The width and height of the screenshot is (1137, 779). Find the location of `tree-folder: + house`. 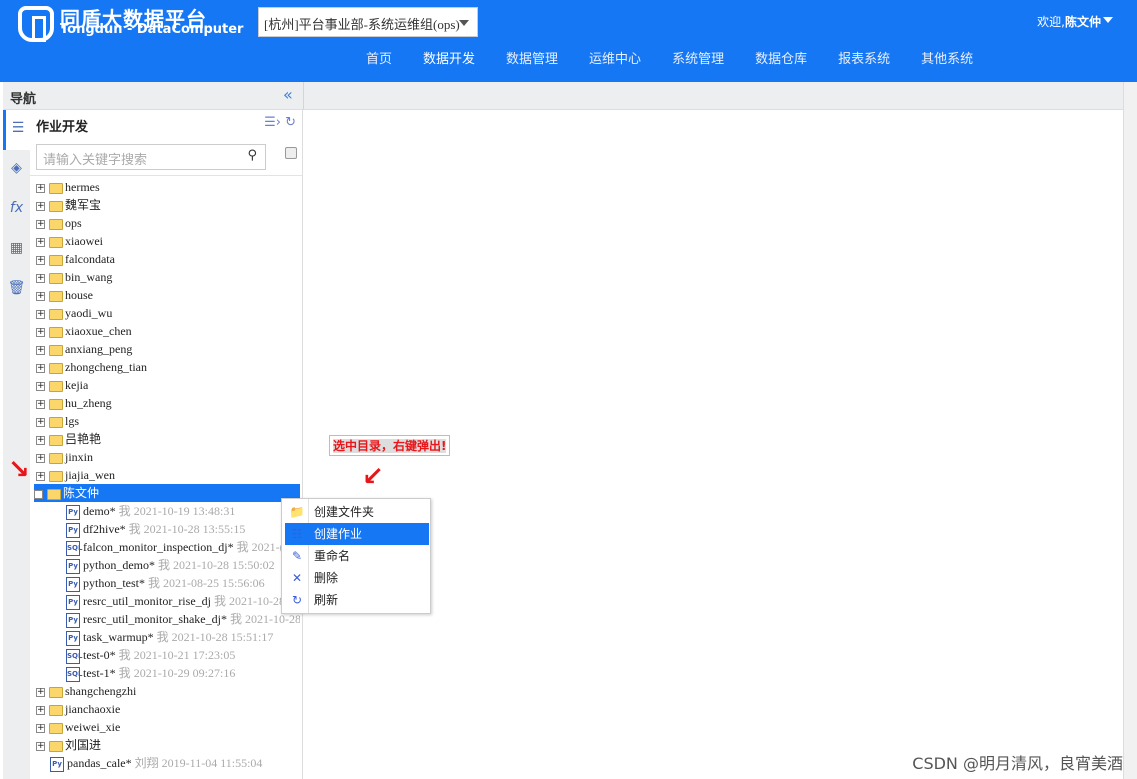

tree-folder: + house is located at coordinates (168, 295).